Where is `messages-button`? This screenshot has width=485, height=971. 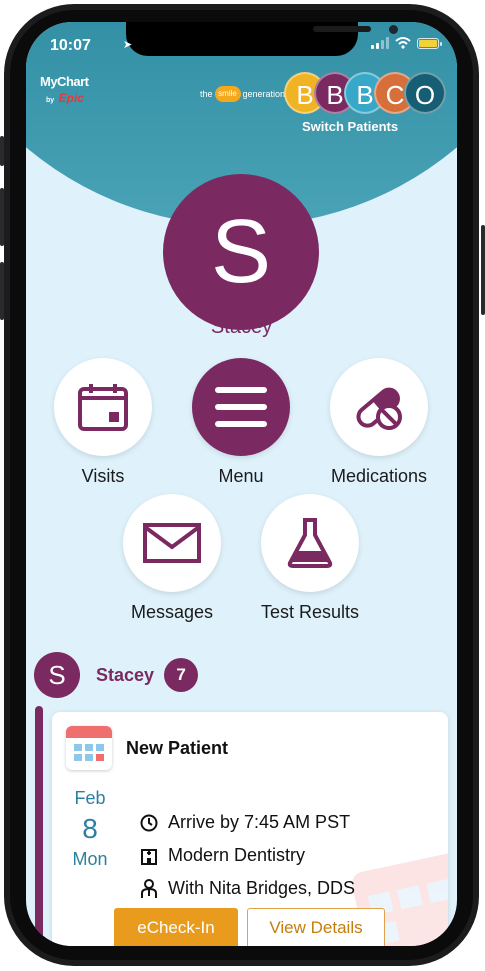 messages-button is located at coordinates (172, 543).